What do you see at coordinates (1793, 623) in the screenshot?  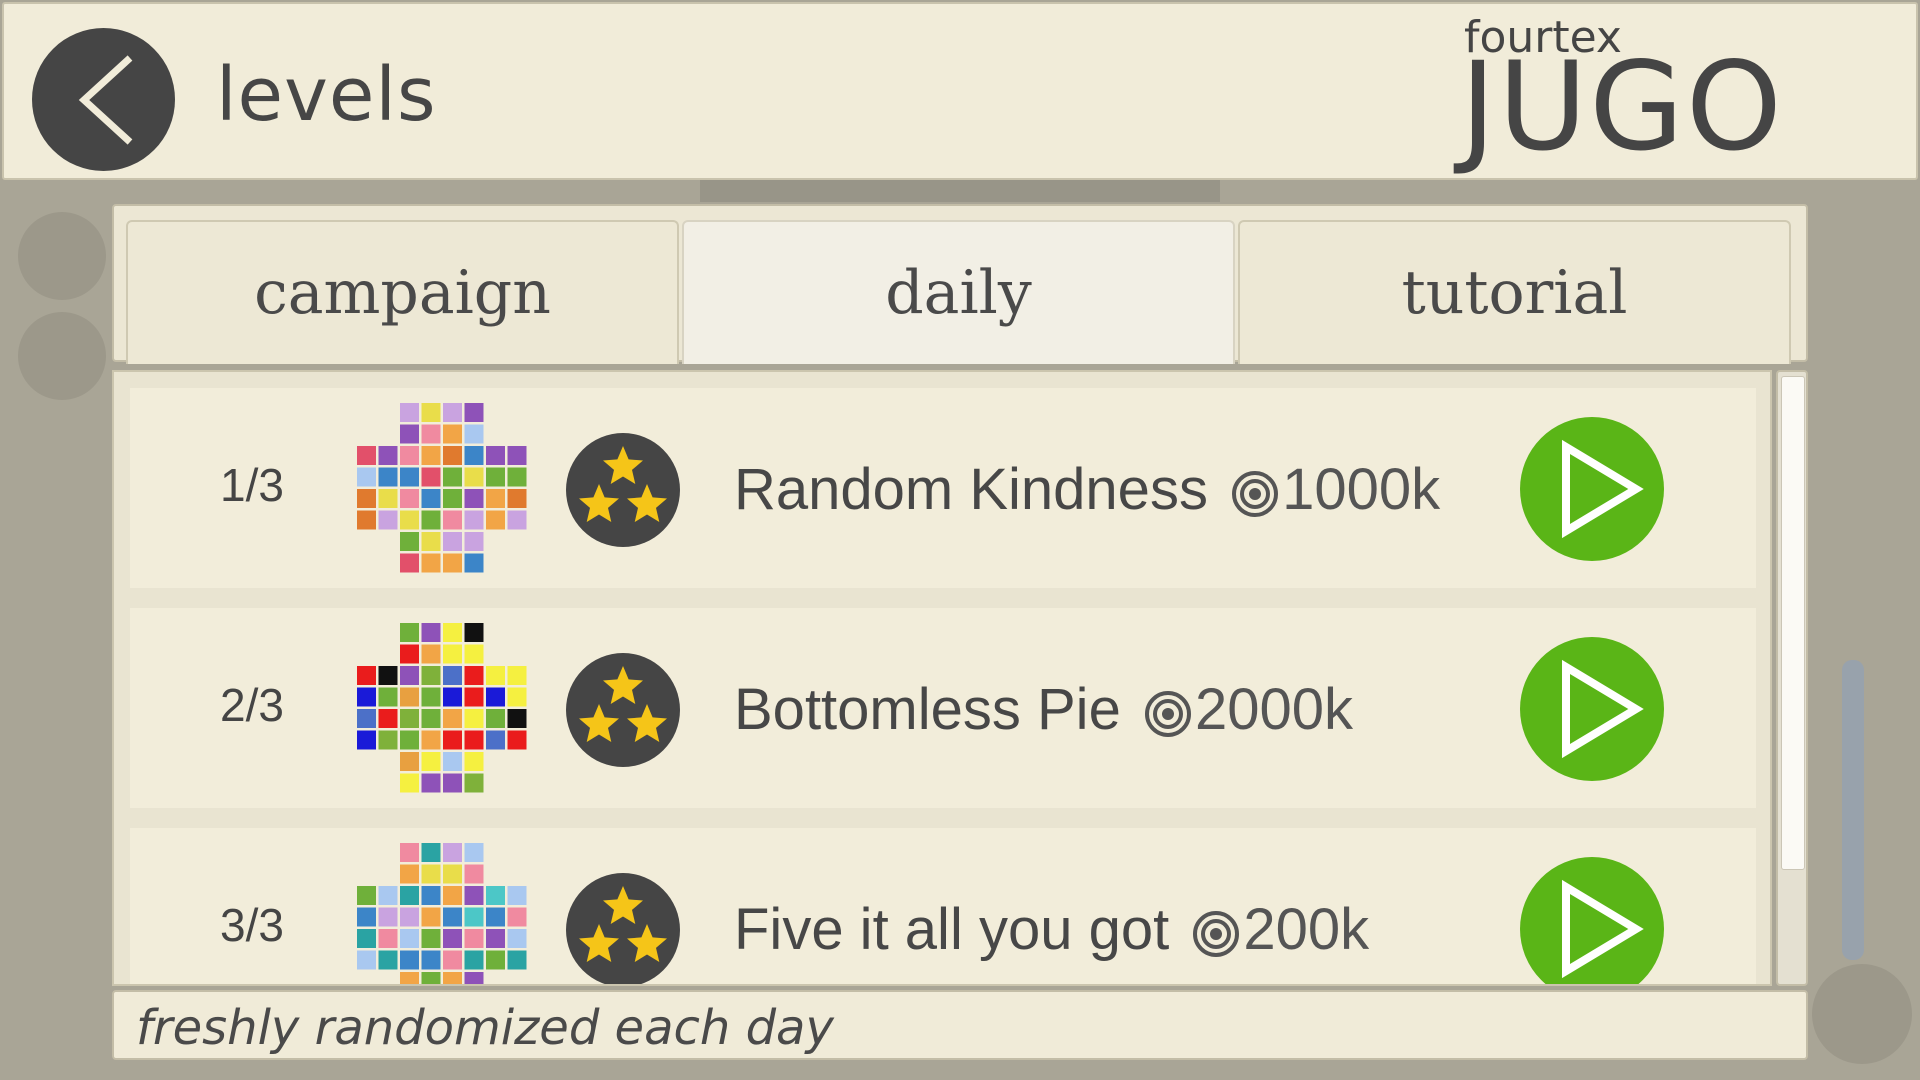 I see `scrollbar-thumb` at bounding box center [1793, 623].